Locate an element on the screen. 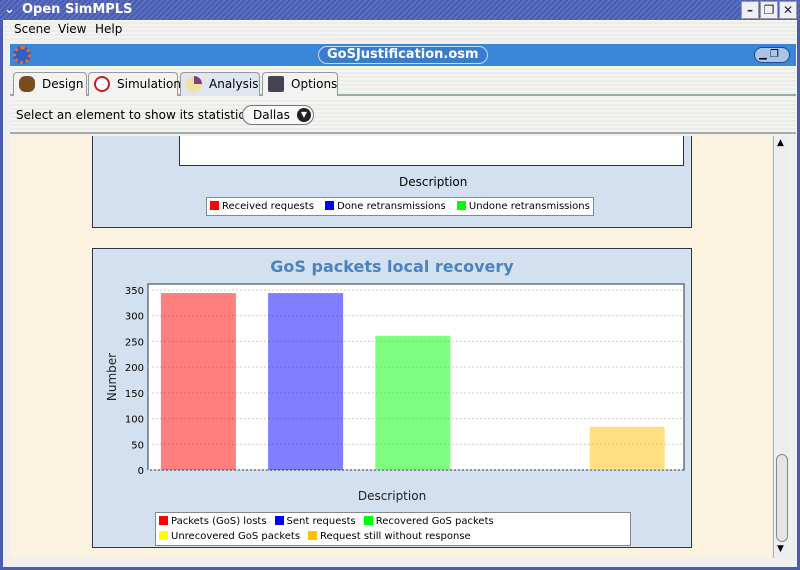  menu-help: Help is located at coordinates (108, 29).